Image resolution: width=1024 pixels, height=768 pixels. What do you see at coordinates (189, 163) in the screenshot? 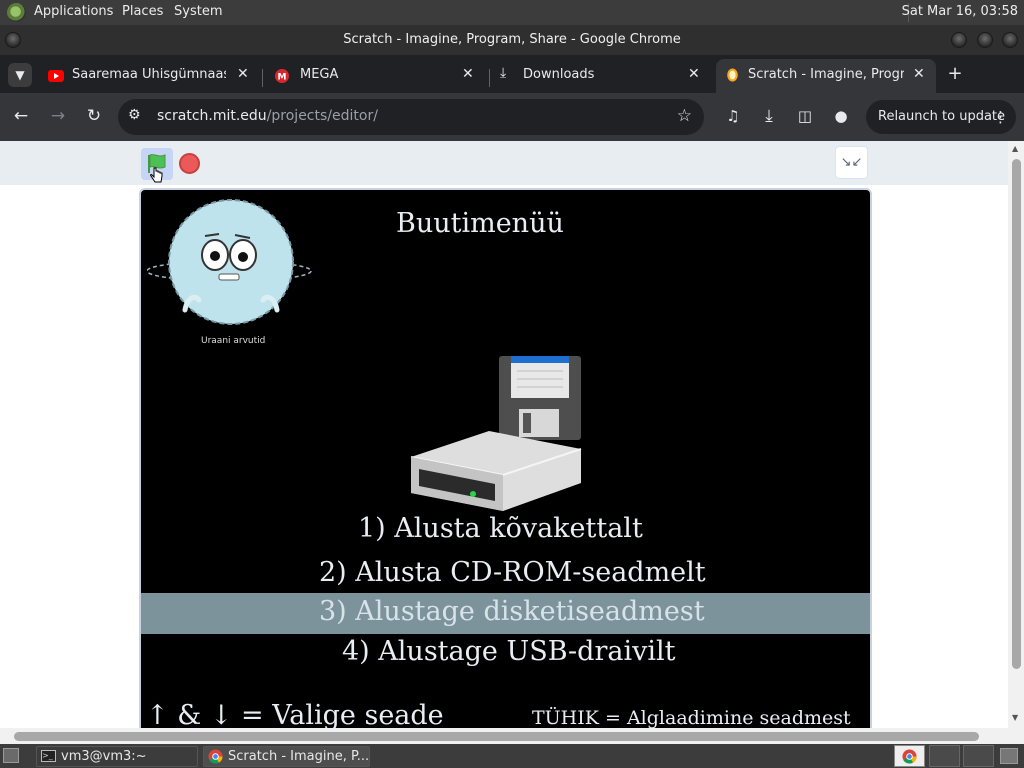
I see `stop-button` at bounding box center [189, 163].